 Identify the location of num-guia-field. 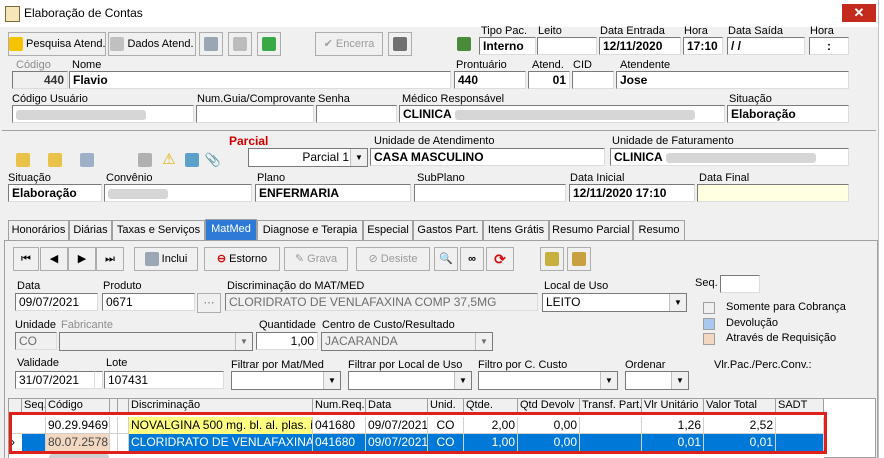
(255, 114).